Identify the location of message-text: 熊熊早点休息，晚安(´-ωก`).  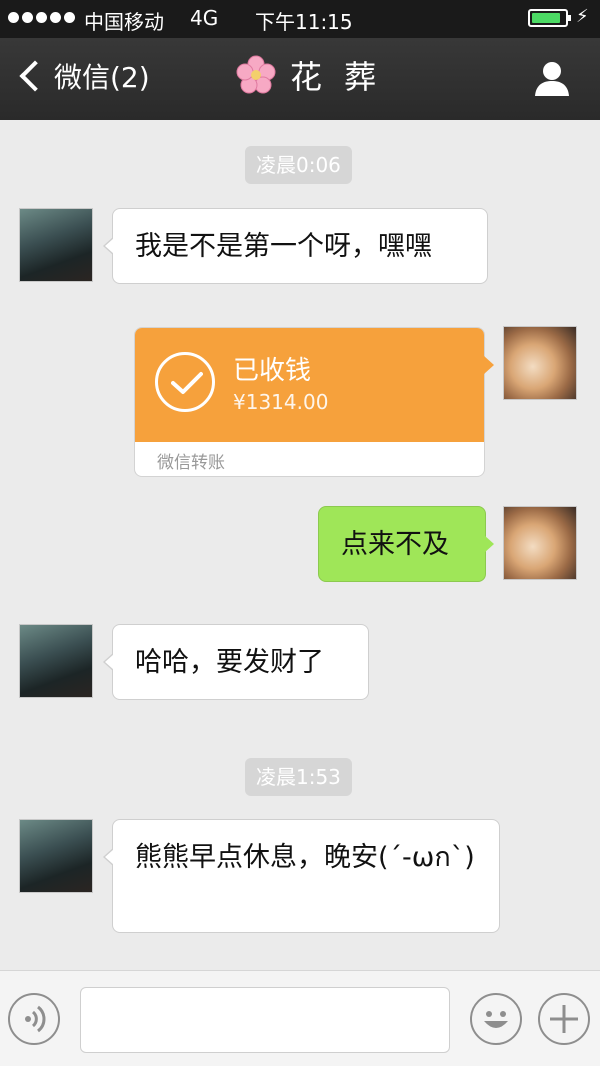
(305, 857).